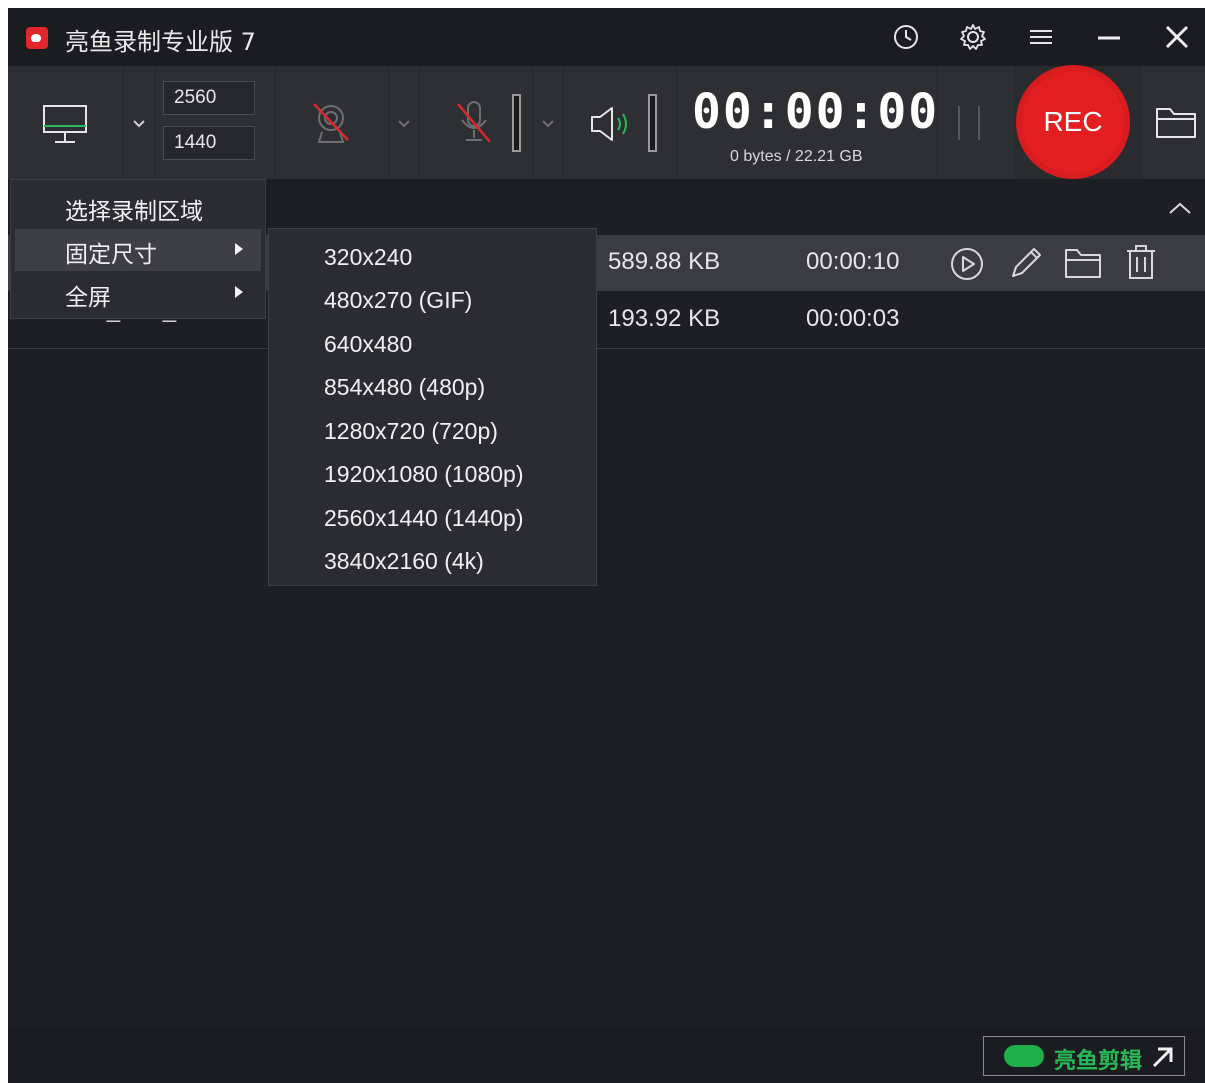 Image resolution: width=1205 pixels, height=1083 pixels. I want to click on menu-item-label: 固定尺寸, so click(111, 255).